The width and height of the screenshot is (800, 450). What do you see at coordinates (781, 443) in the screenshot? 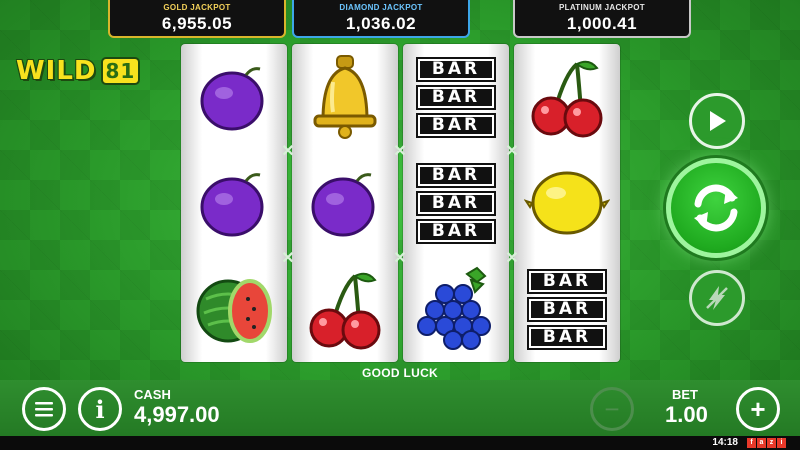
I see `brand-letter: i` at bounding box center [781, 443].